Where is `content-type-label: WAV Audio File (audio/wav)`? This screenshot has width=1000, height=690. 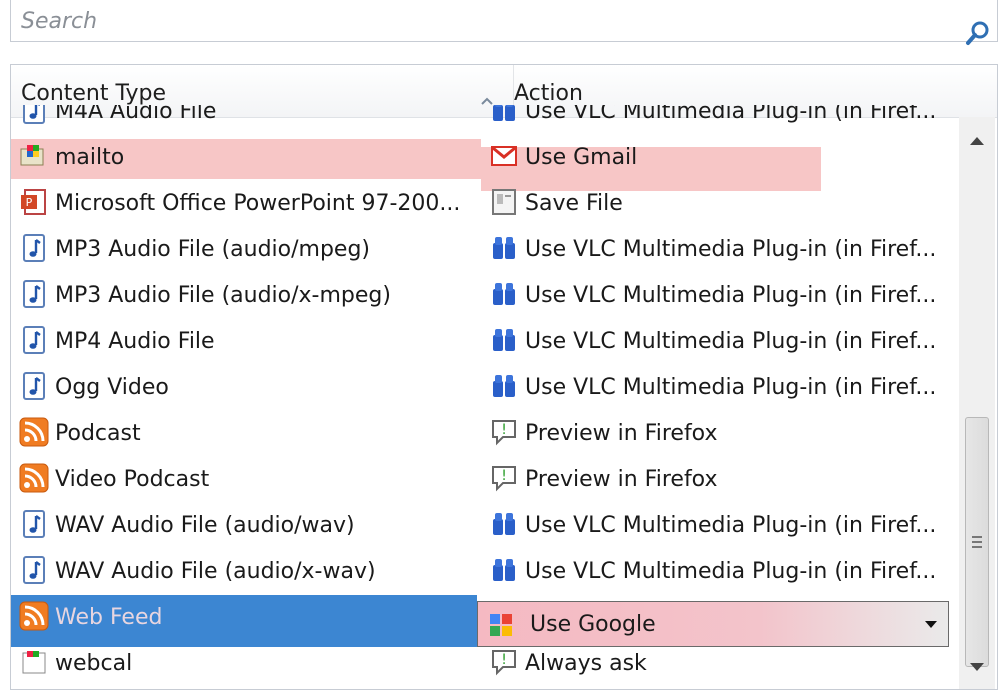 content-type-label: WAV Audio File (audio/wav) is located at coordinates (205, 525).